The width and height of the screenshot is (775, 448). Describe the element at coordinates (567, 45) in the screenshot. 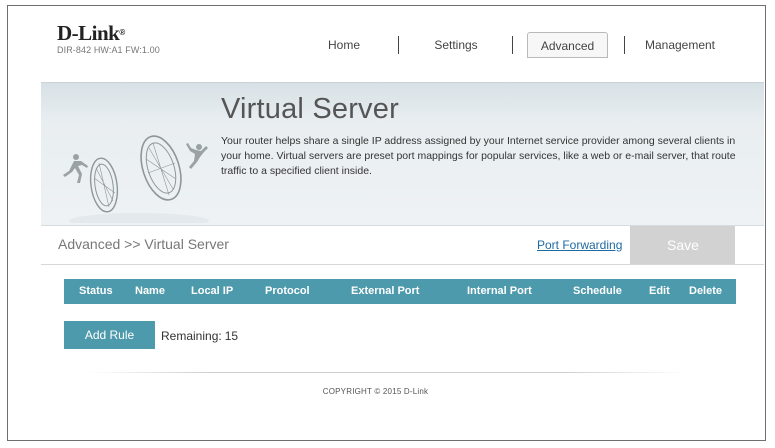

I see `nav-advanced: Advanced` at that location.